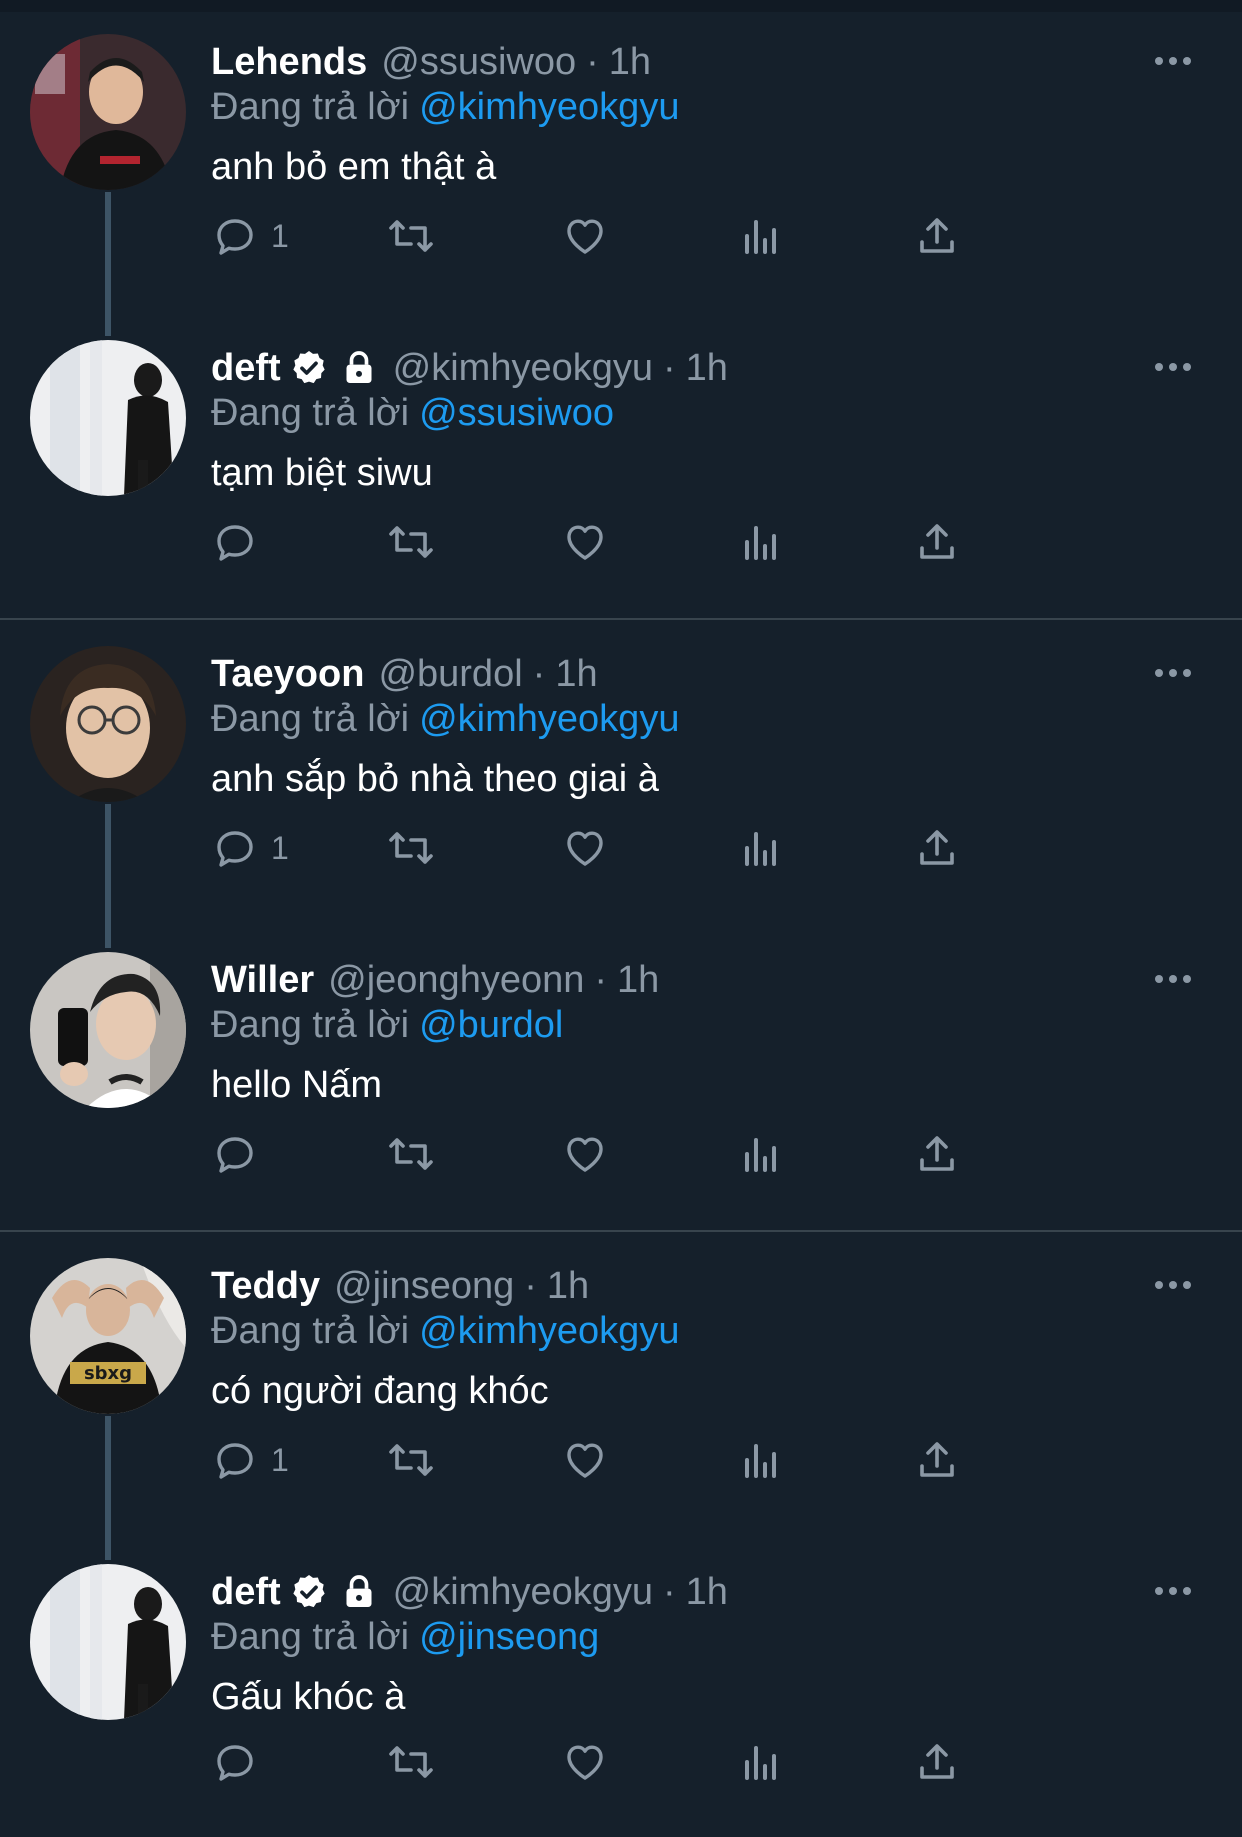  Describe the element at coordinates (289, 62) in the screenshot. I see `display-name: Lehends` at that location.